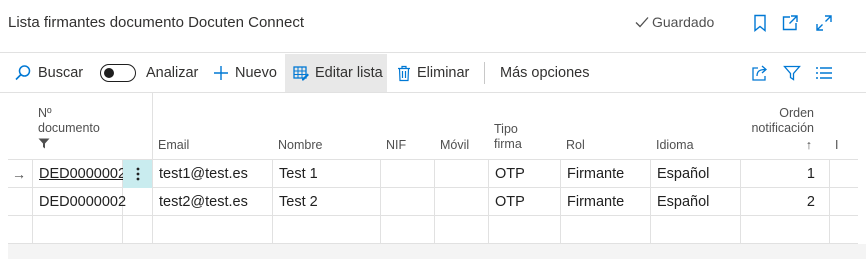 Image resolution: width=866 pixels, height=259 pixels. Describe the element at coordinates (760, 23) in the screenshot. I see `bookmark-icon` at that location.